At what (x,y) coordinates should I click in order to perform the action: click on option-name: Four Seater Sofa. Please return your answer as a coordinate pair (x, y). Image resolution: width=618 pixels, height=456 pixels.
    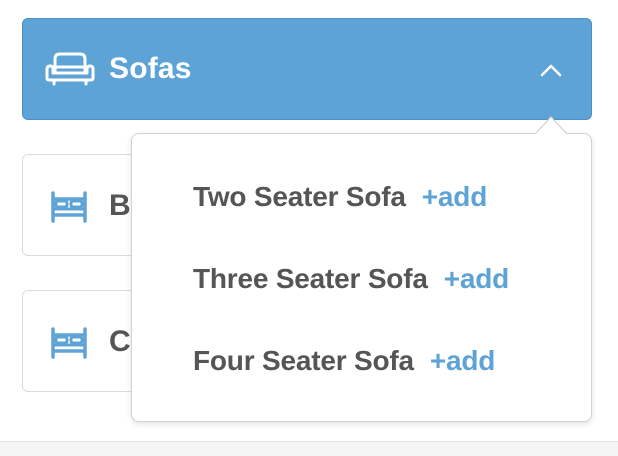
    Looking at the image, I should click on (303, 360).